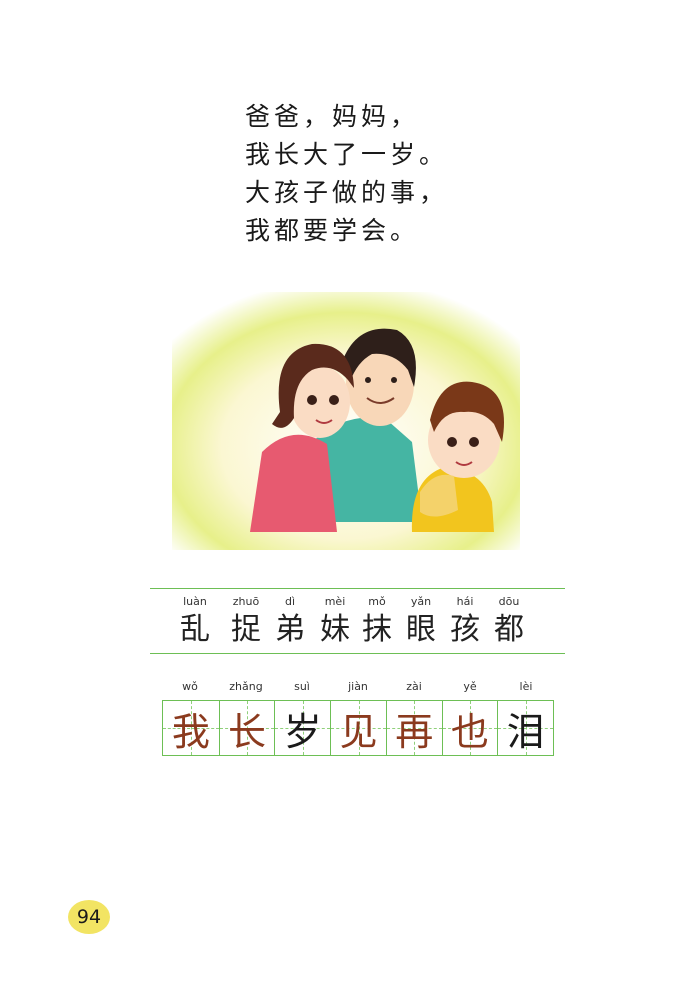  What do you see at coordinates (247, 731) in the screenshot?
I see `character: 长` at bounding box center [247, 731].